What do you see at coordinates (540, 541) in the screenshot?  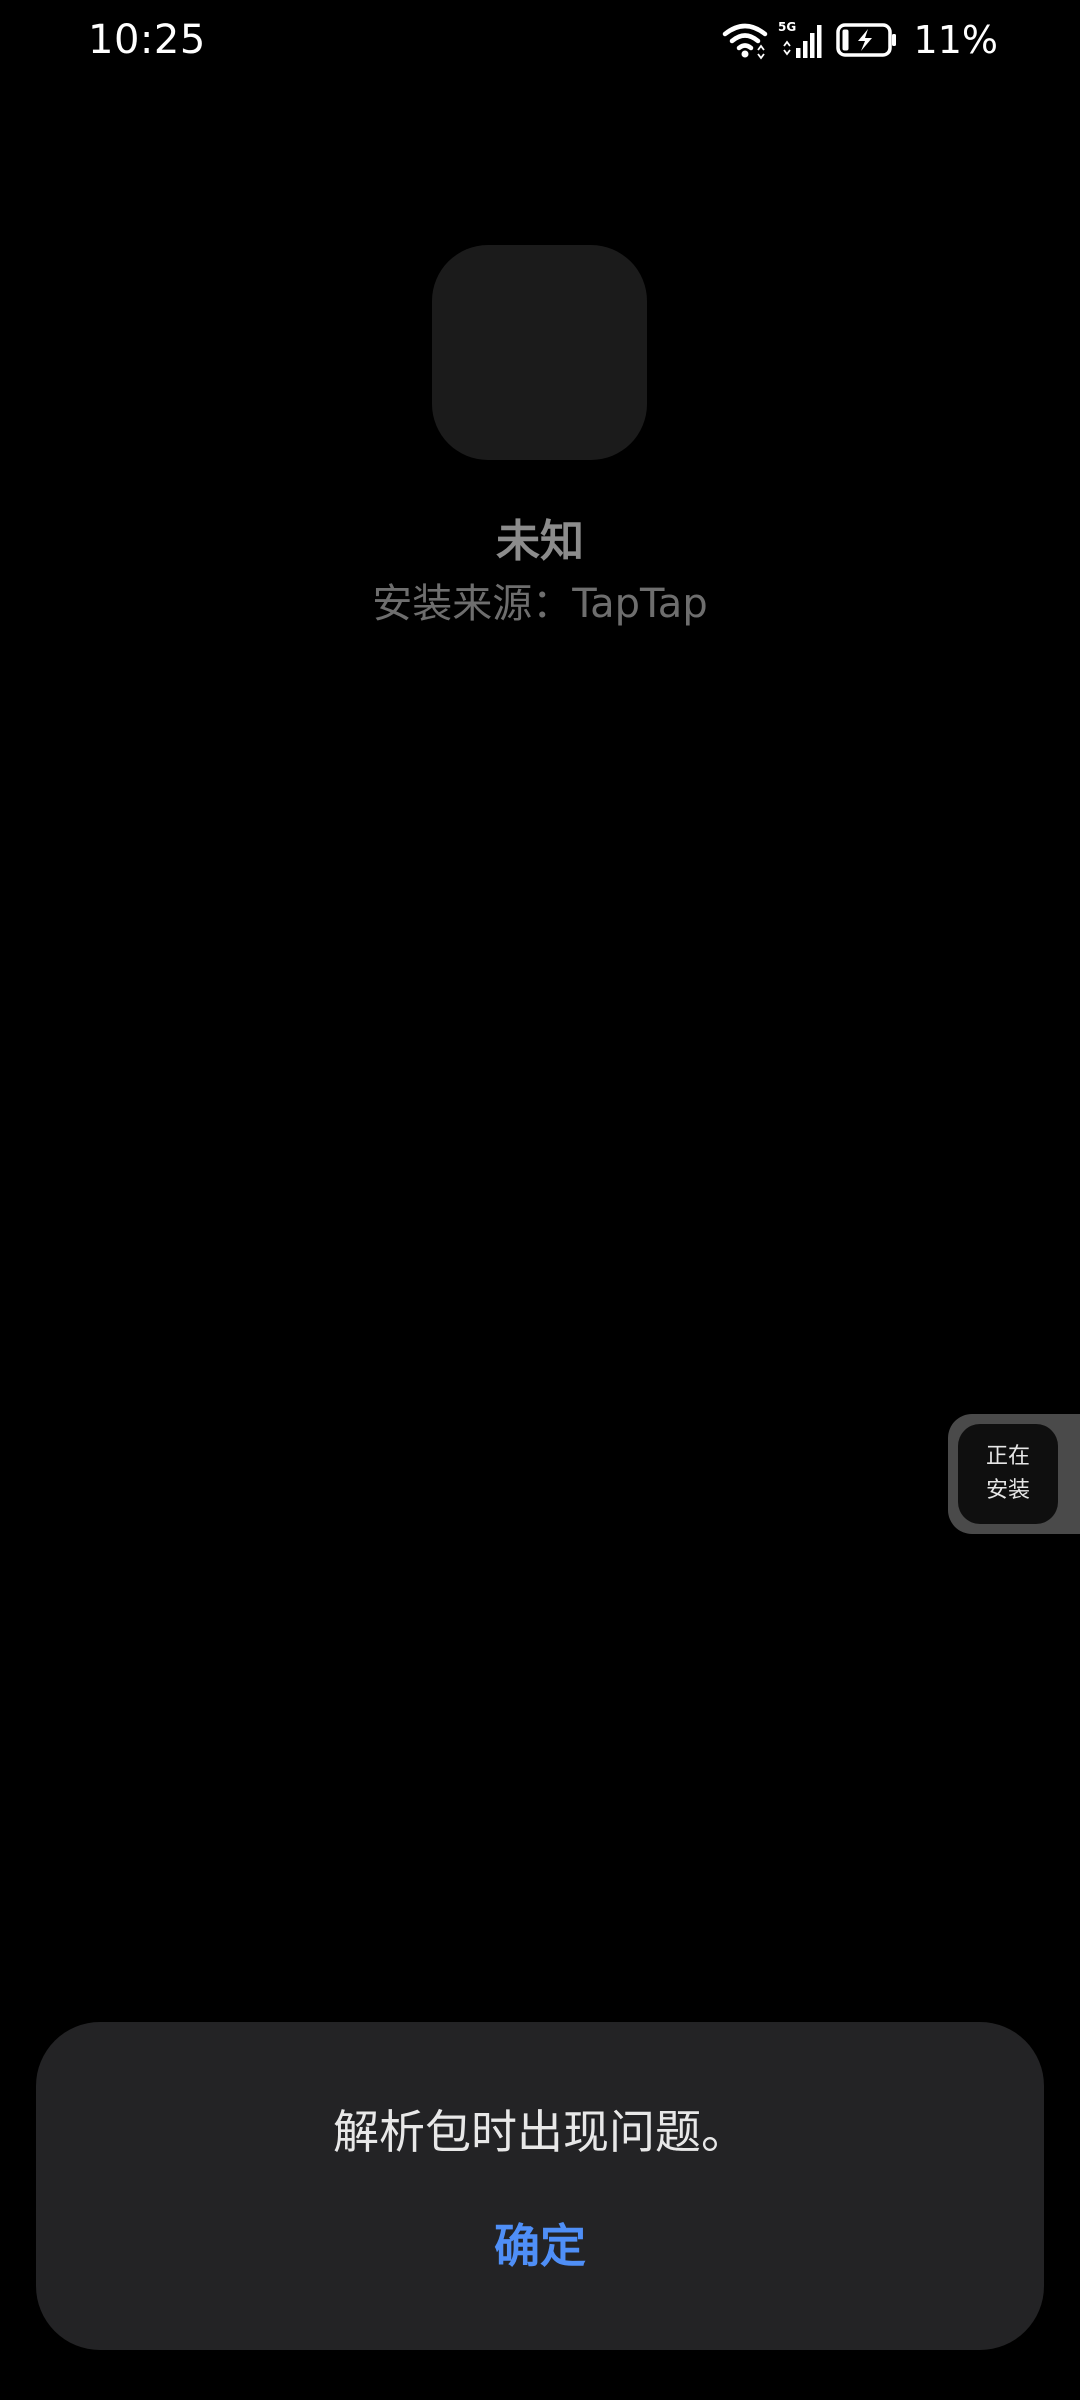 I see `app-name: 未知` at bounding box center [540, 541].